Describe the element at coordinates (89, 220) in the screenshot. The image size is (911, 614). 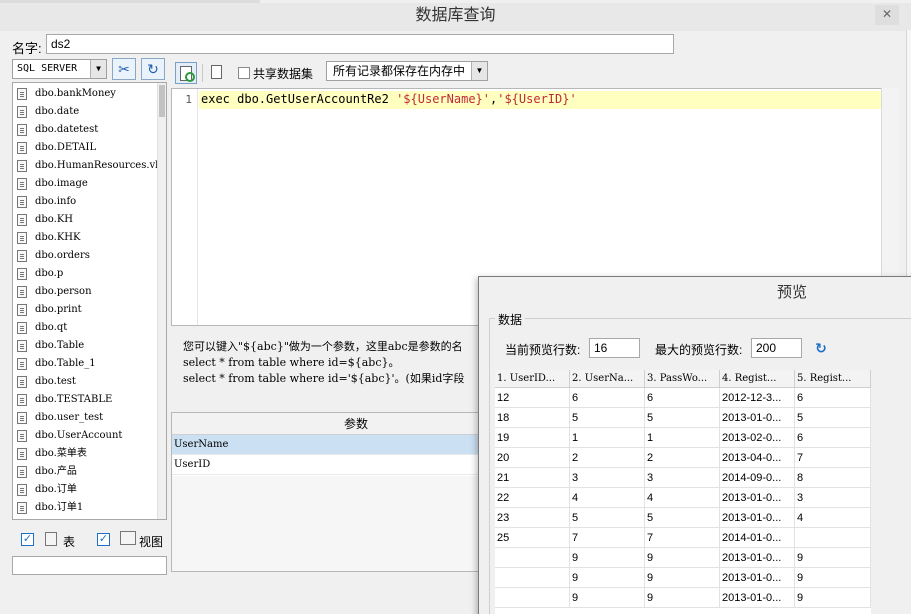
I see `table-list-item: dbo.KH` at that location.